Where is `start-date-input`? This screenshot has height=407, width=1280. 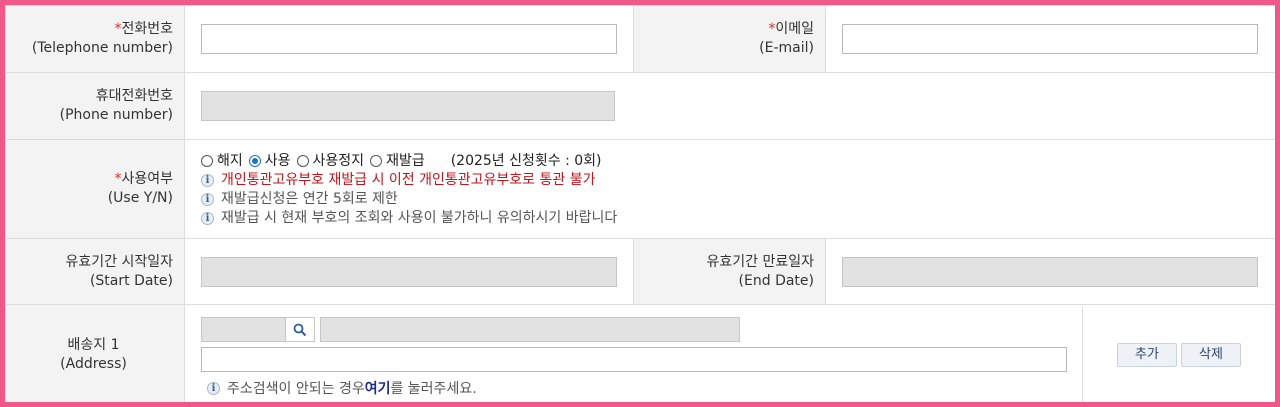 start-date-input is located at coordinates (409, 271).